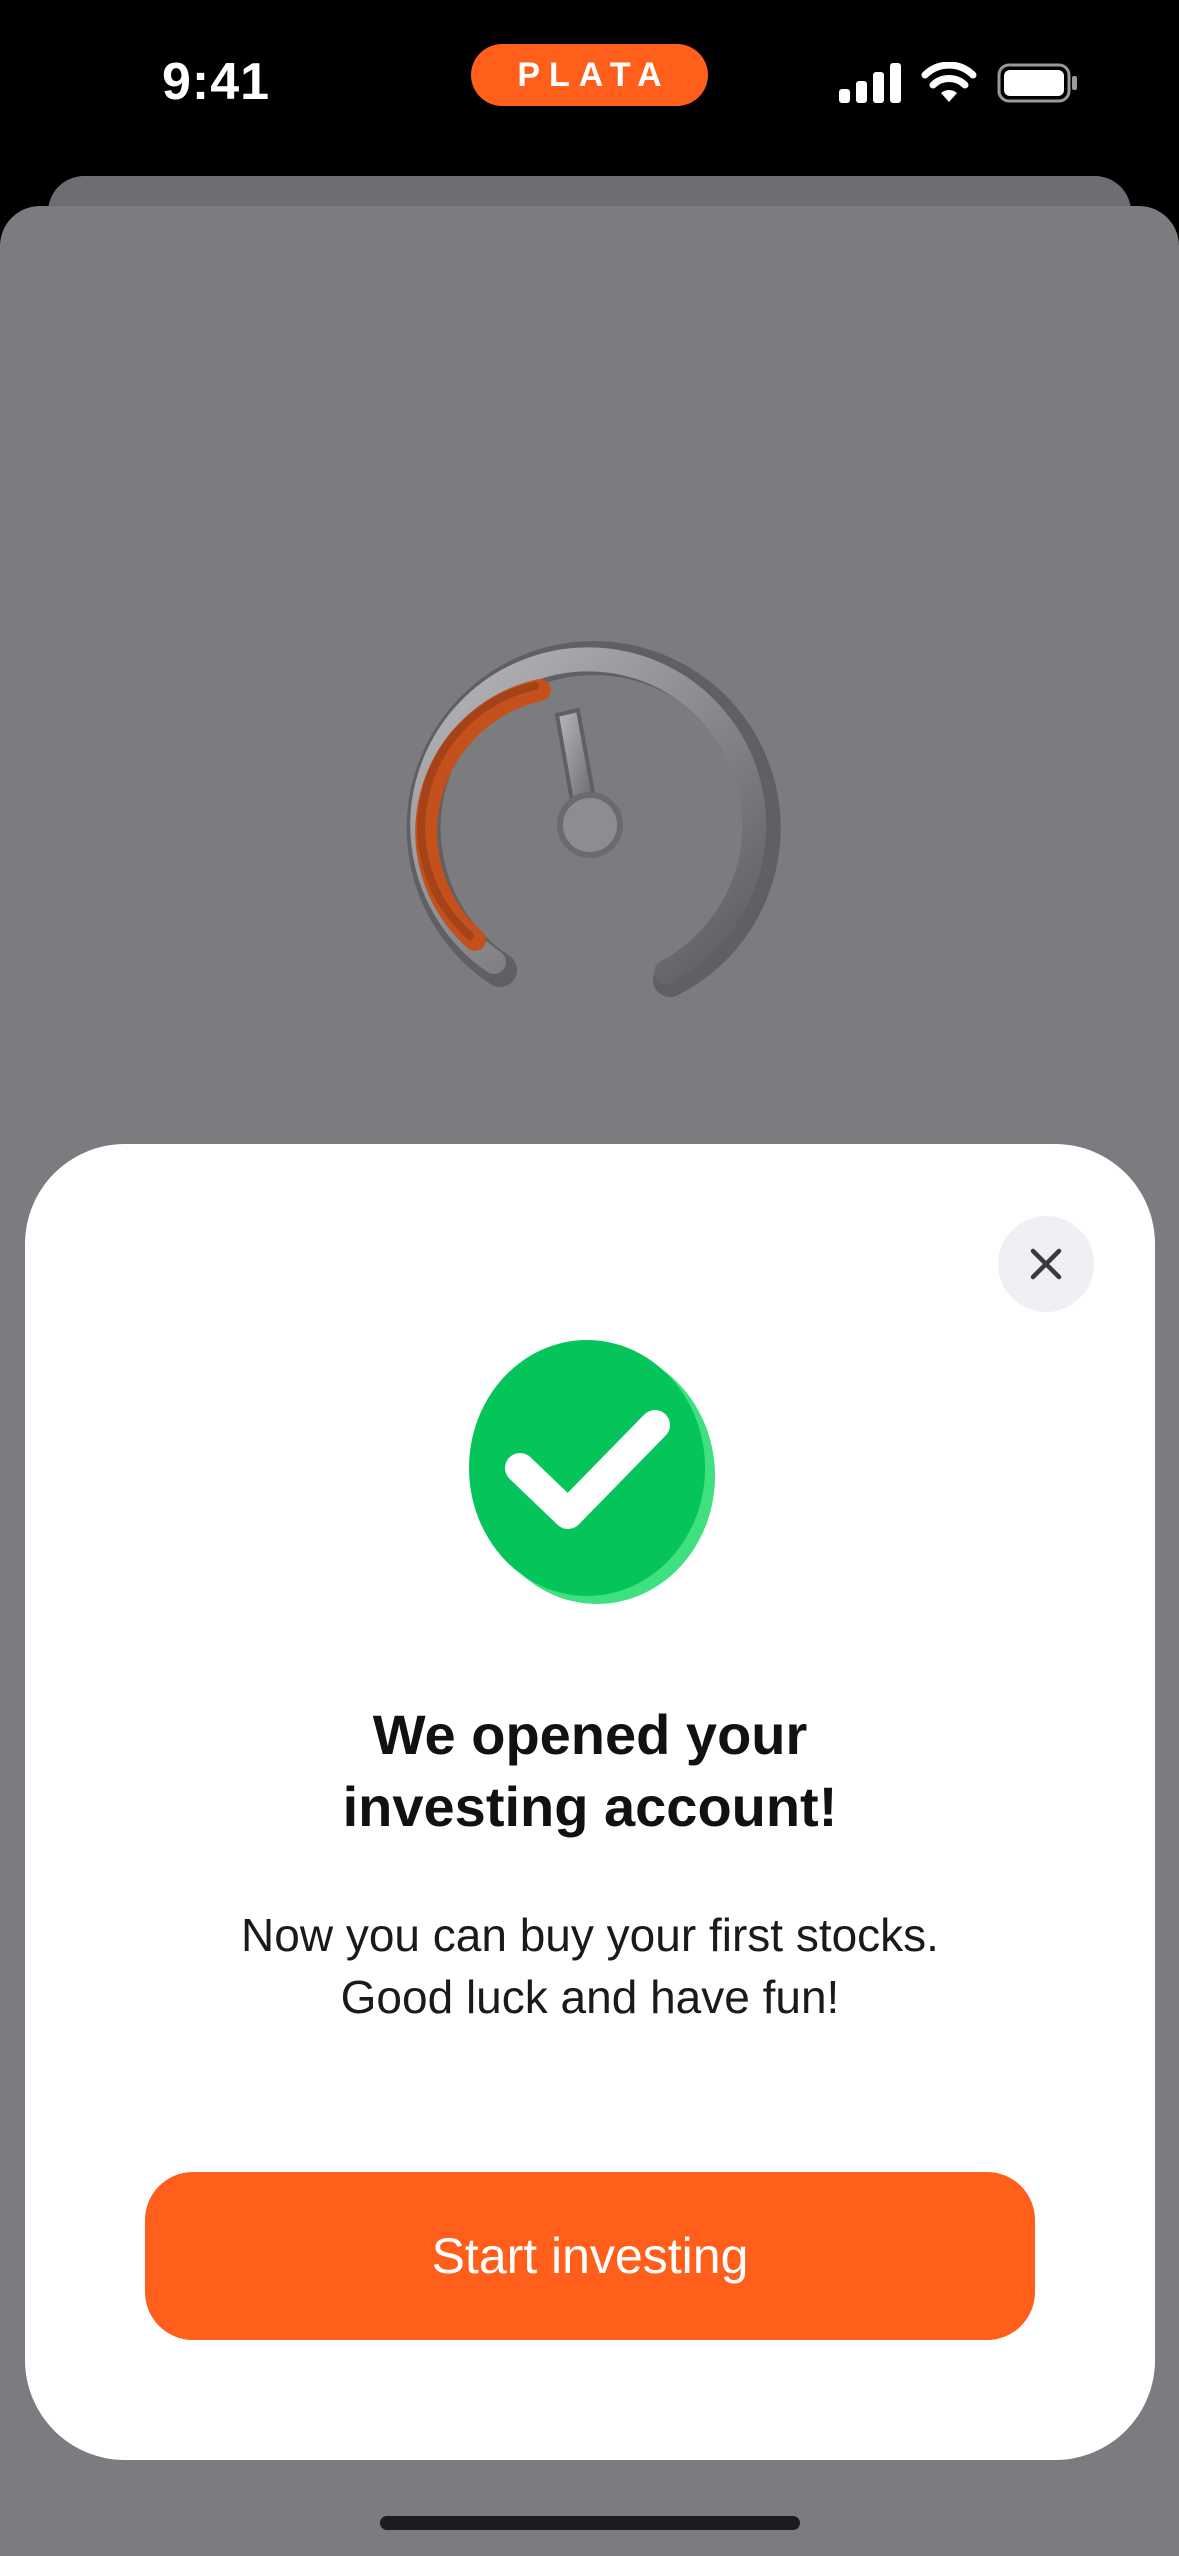 The image size is (1179, 2556). I want to click on status-icons, so click(959, 83).